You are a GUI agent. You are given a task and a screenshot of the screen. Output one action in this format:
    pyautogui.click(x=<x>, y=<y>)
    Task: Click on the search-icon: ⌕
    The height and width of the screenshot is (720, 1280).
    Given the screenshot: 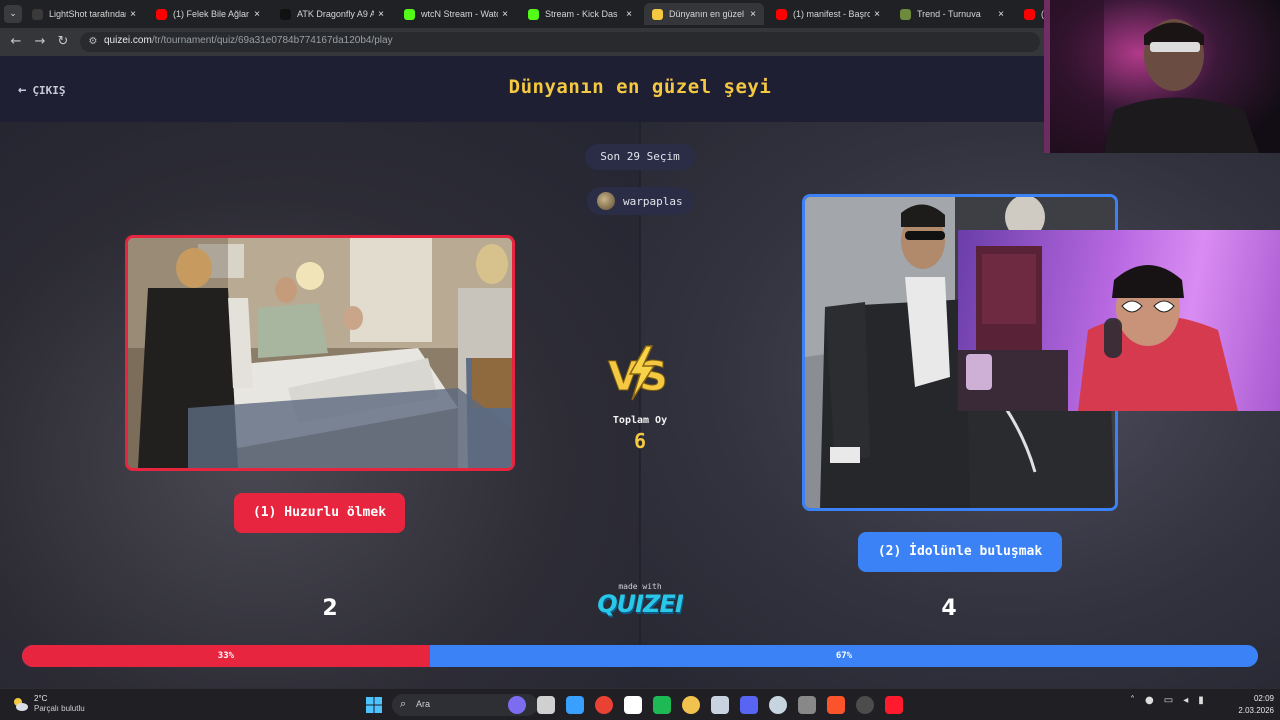 What is the action you would take?
    pyautogui.click(x=403, y=703)
    